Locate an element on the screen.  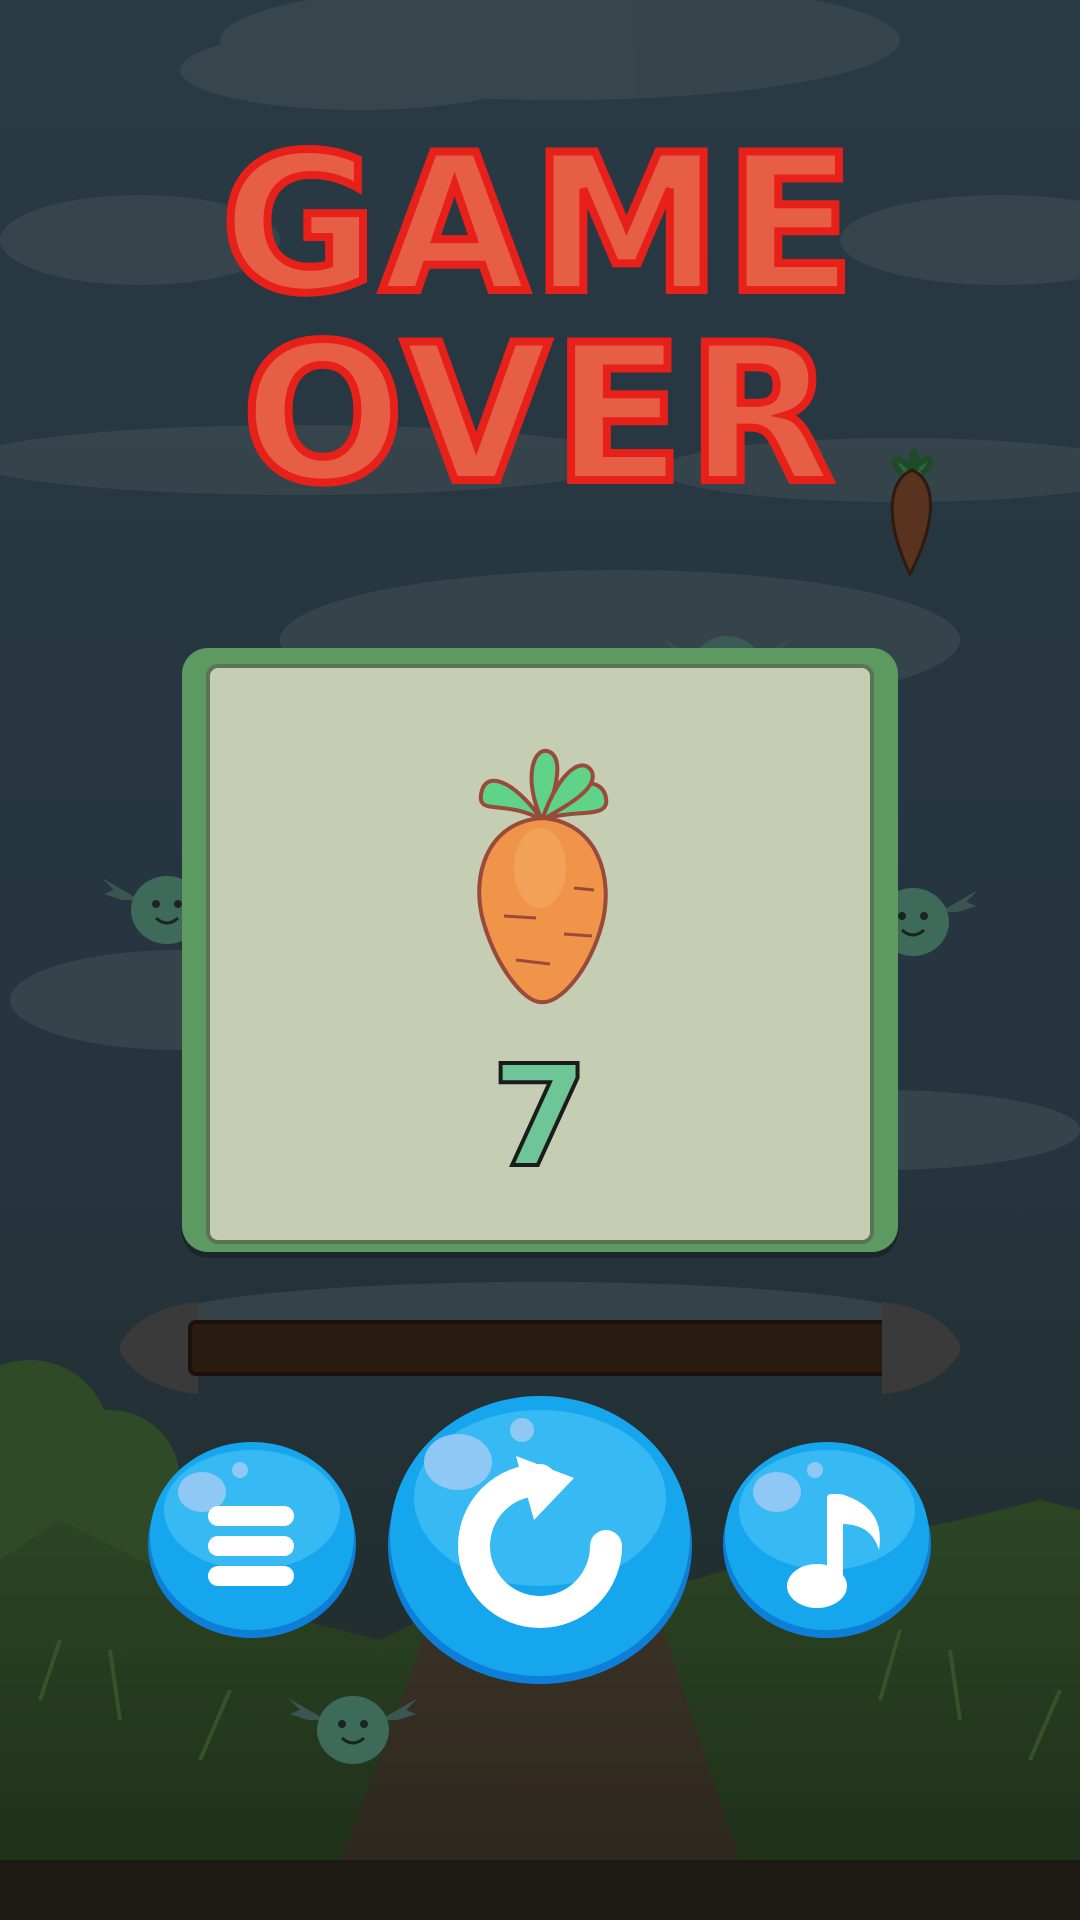
game-over-title-line2: OVER is located at coordinates (538, 414).